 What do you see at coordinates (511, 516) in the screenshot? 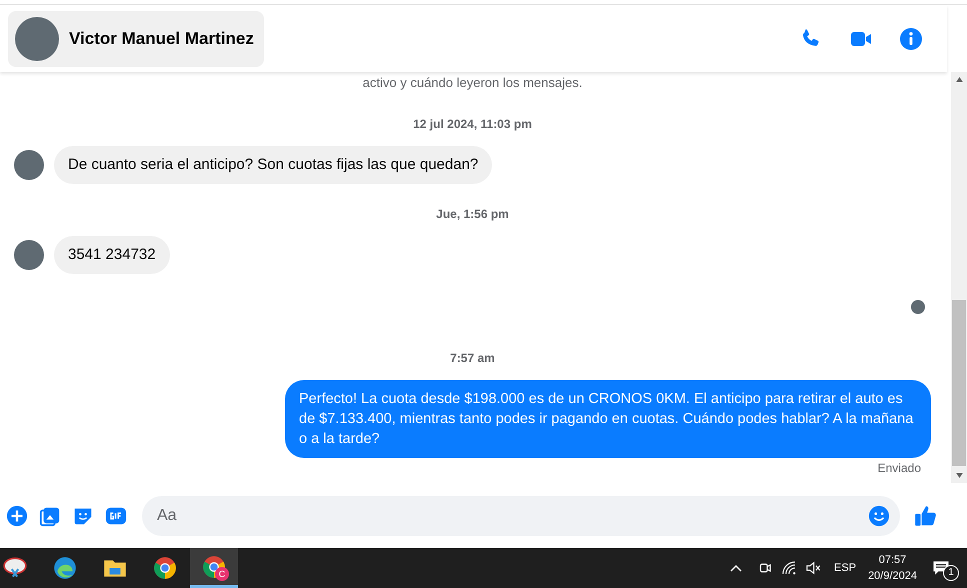
I see `message-input: Aa` at bounding box center [511, 516].